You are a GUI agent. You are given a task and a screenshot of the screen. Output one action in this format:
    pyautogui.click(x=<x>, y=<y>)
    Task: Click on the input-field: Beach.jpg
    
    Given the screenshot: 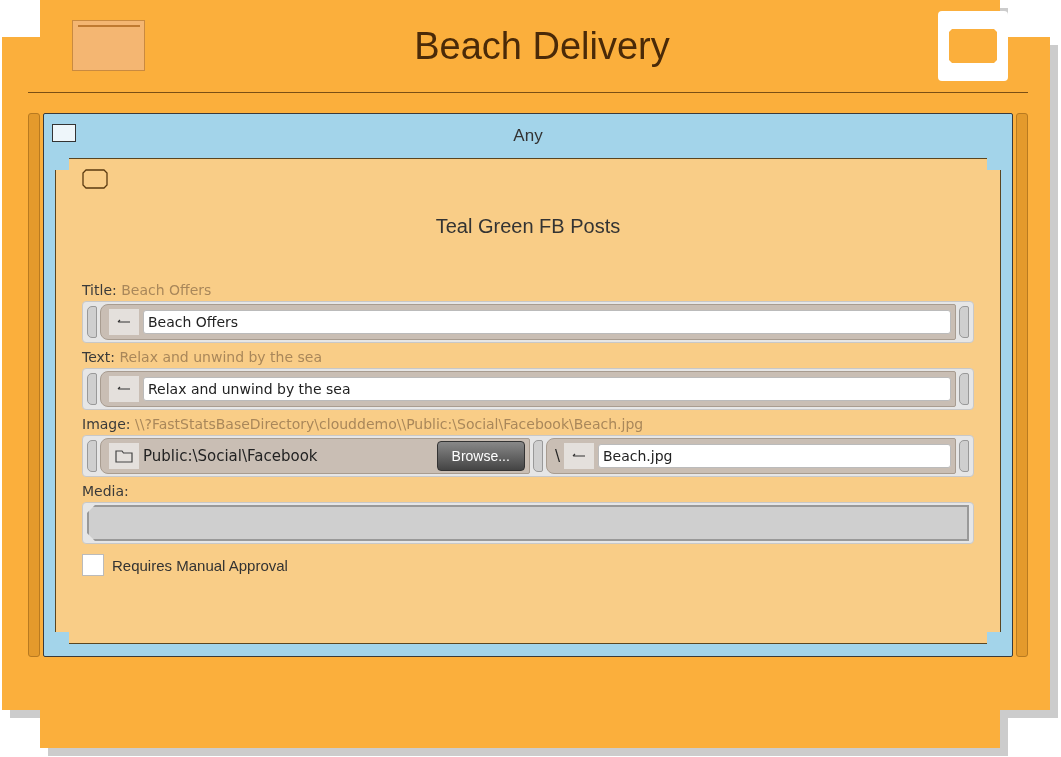 What is the action you would take?
    pyautogui.click(x=774, y=456)
    